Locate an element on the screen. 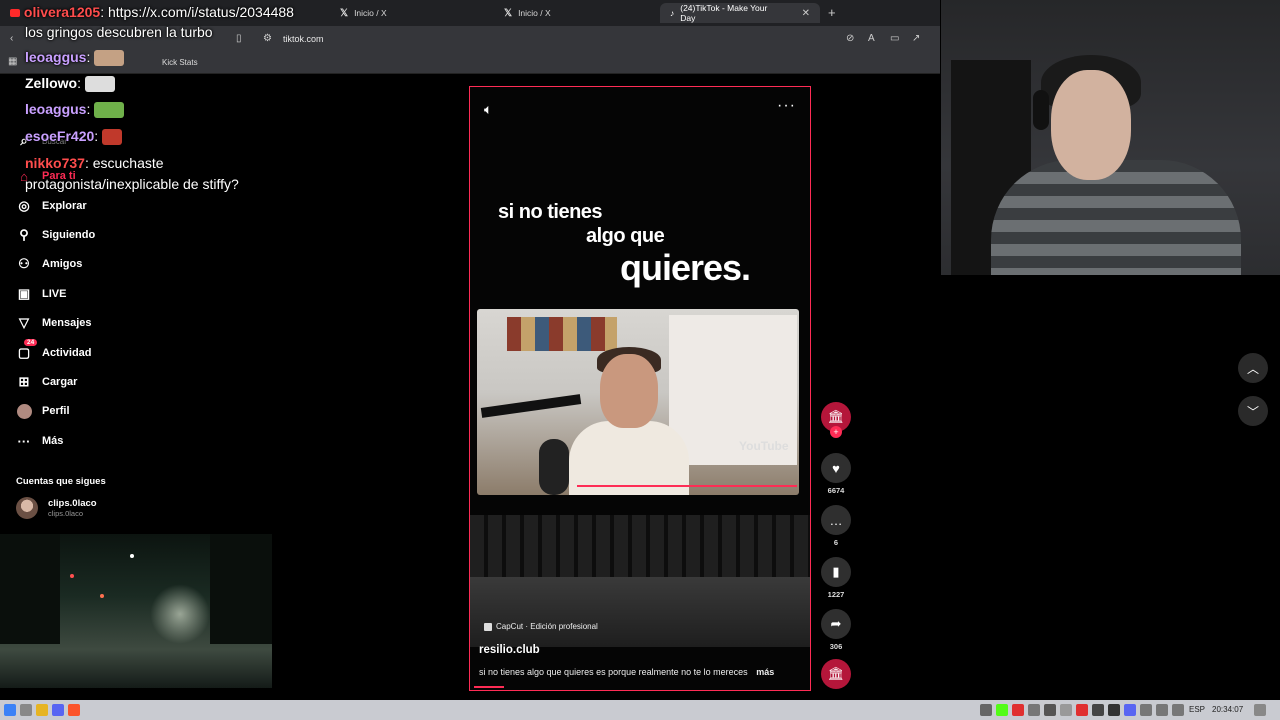 This screenshot has width=1280, height=720. translate-icon: A is located at coordinates (871, 38).